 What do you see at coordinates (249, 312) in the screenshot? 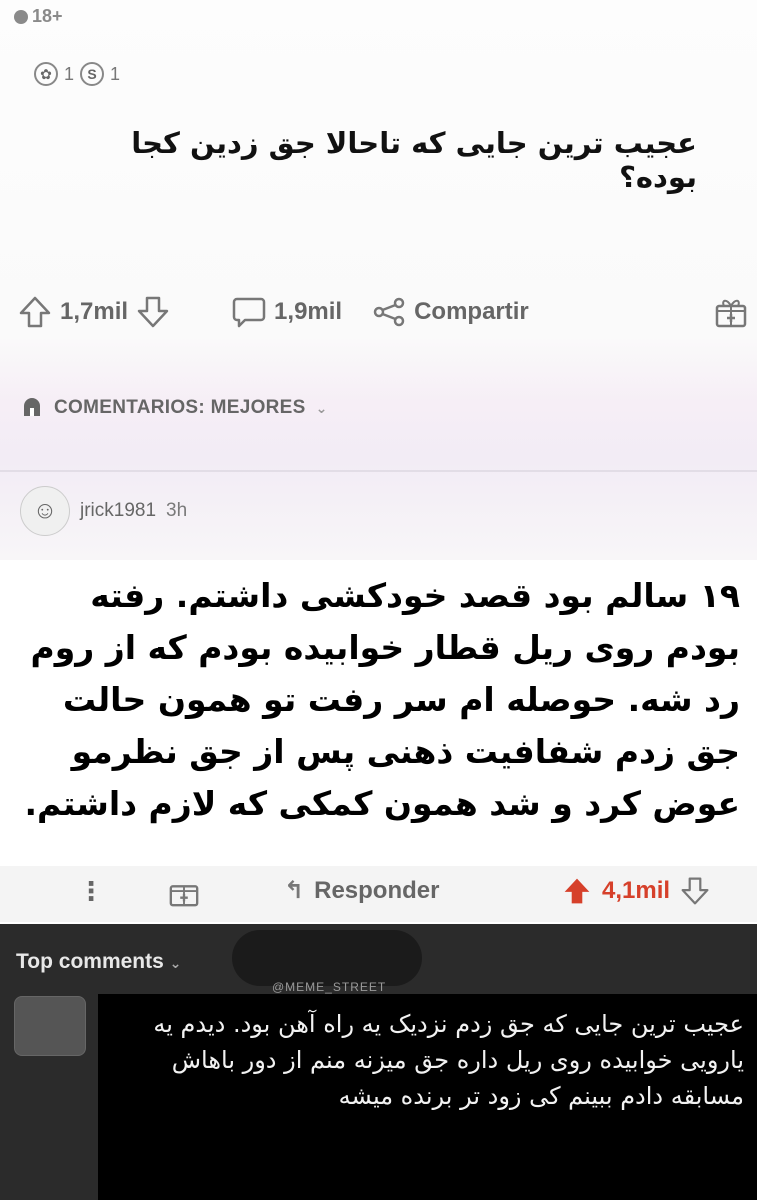
I see `comment-bubble-icon` at bounding box center [249, 312].